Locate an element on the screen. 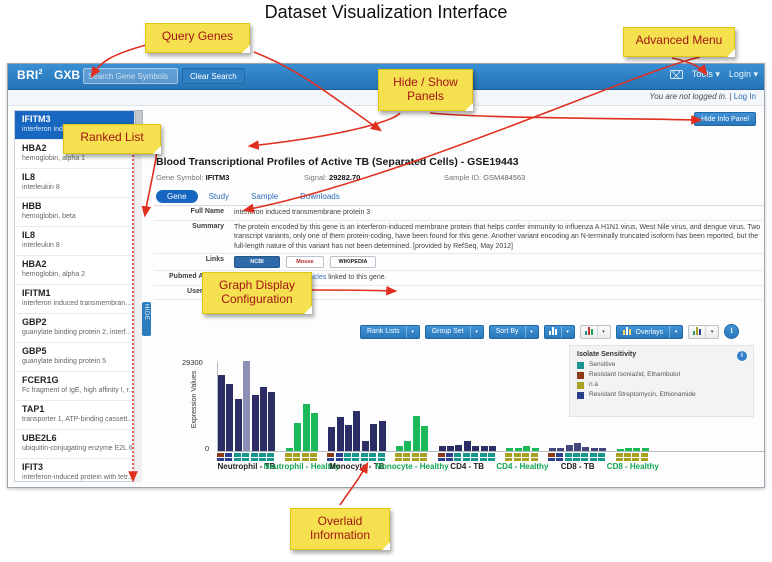 This screenshot has width=772, height=562. gene-list-item: HBA2 hemoglobin, alpha 2 is located at coordinates (78, 270).